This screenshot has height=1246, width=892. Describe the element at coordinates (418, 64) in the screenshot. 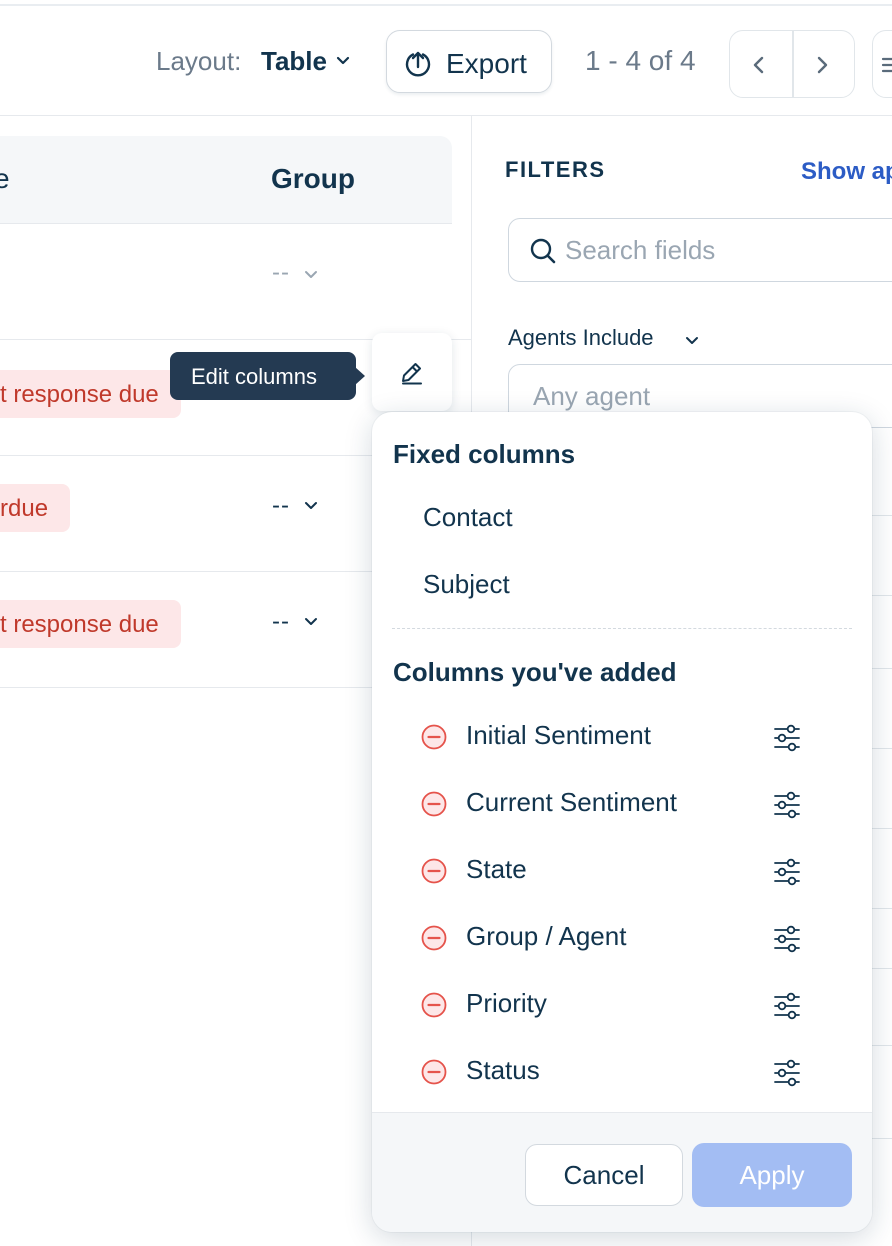

I see `upload-circle-icon` at that location.